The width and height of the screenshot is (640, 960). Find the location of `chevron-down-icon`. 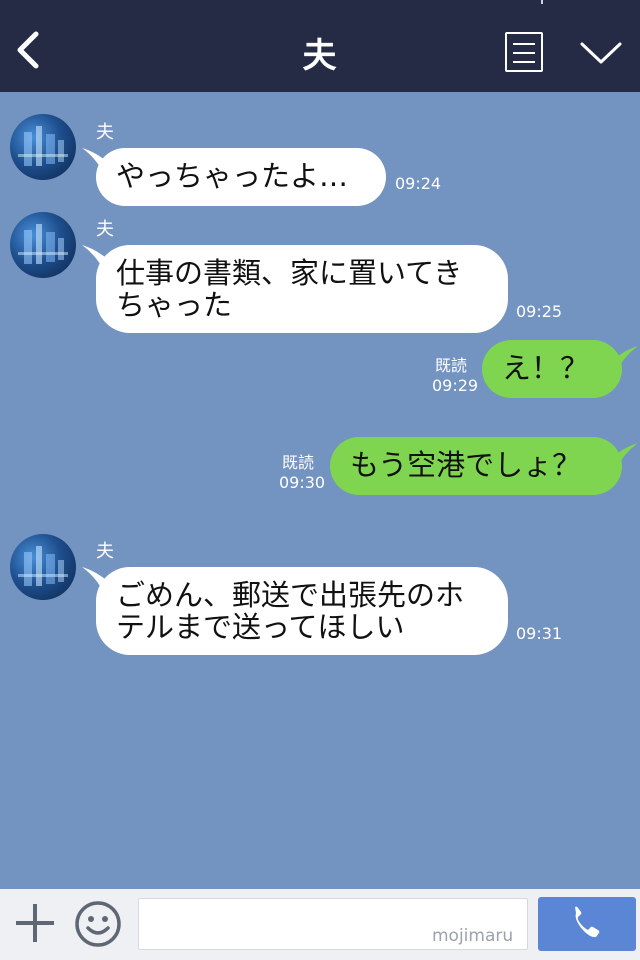

chevron-down-icon is located at coordinates (601, 53).